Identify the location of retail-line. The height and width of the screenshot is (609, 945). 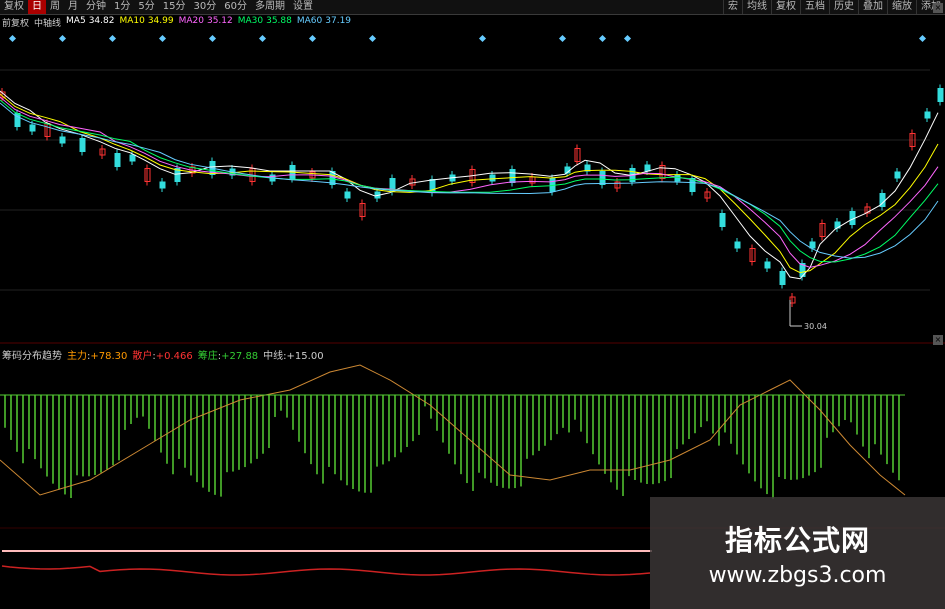
(326, 570).